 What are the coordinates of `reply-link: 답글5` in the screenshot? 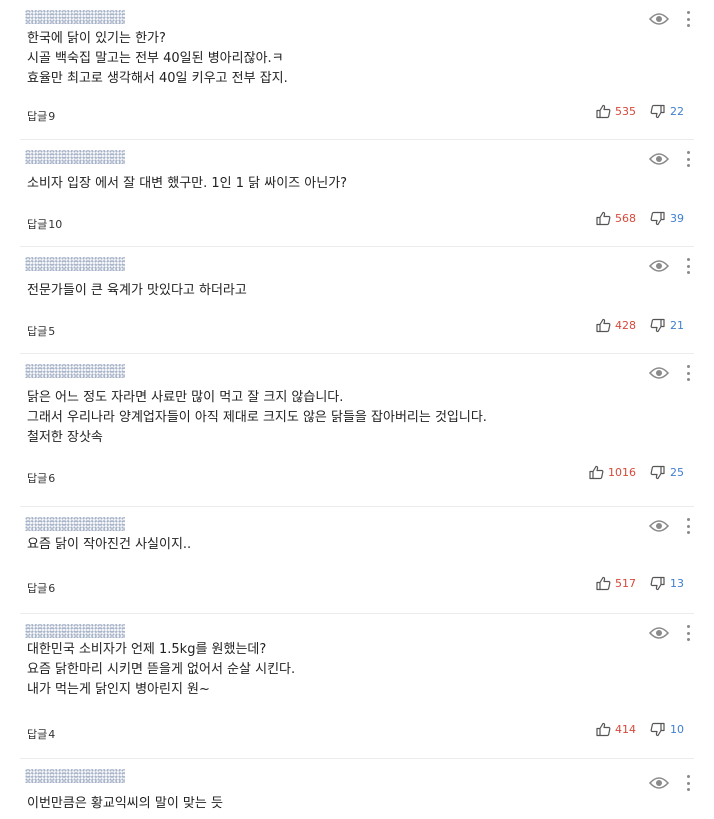 It's located at (41, 331).